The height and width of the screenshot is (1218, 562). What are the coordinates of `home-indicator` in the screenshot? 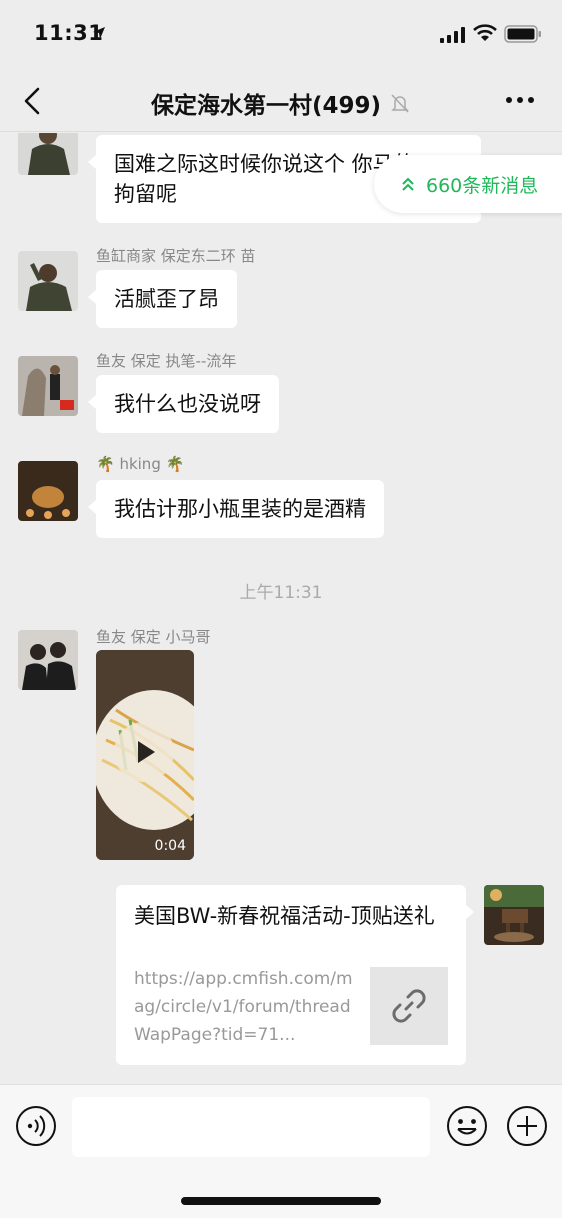 It's located at (281, 1201).